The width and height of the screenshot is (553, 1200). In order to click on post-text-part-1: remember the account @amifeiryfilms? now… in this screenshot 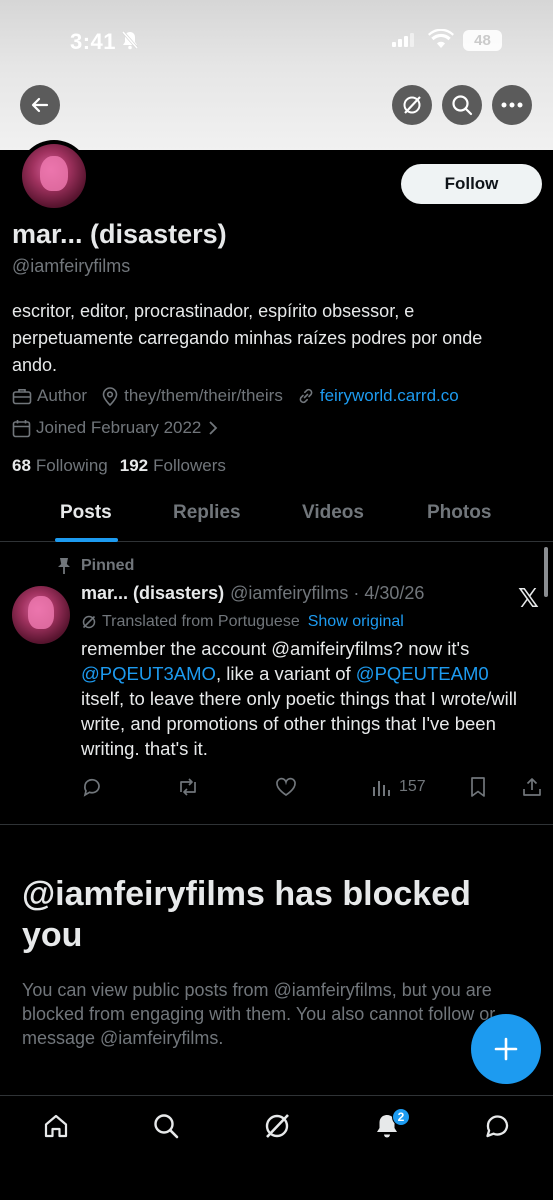, I will do `click(275, 648)`.